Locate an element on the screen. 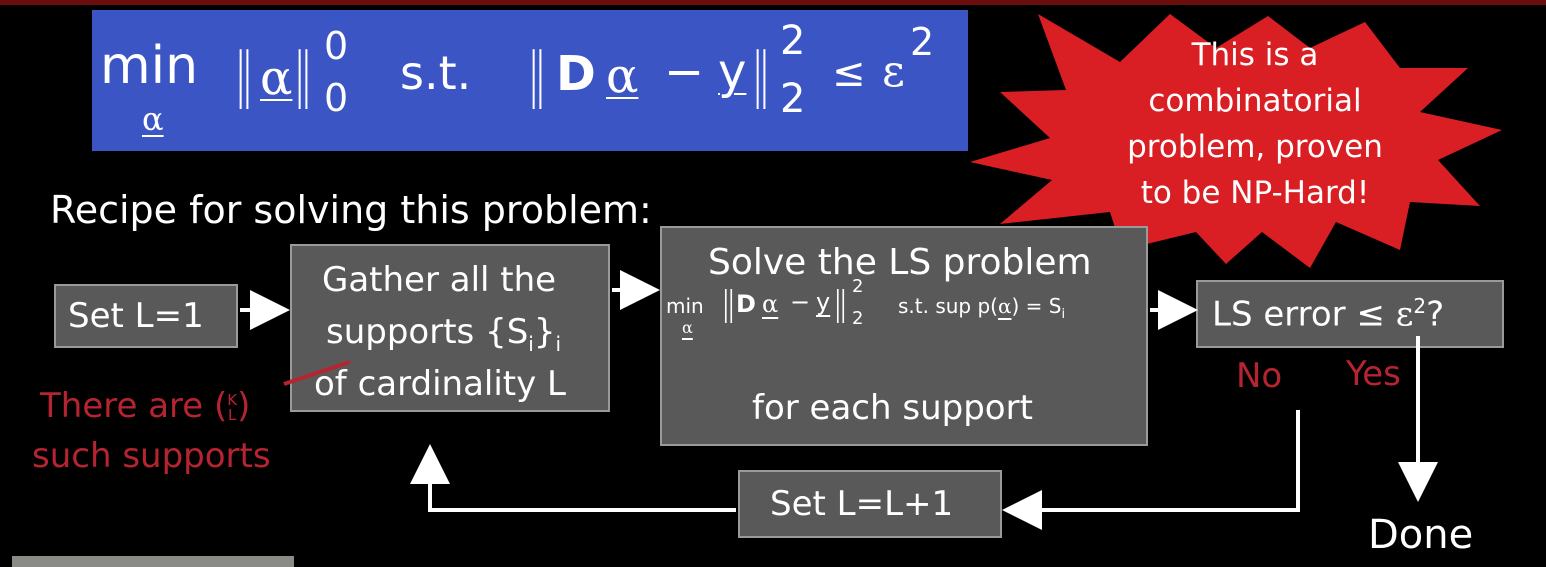 Image resolution: width=1546 pixels, height=567 pixels. arrow-loop-back is located at coordinates (573, 478).